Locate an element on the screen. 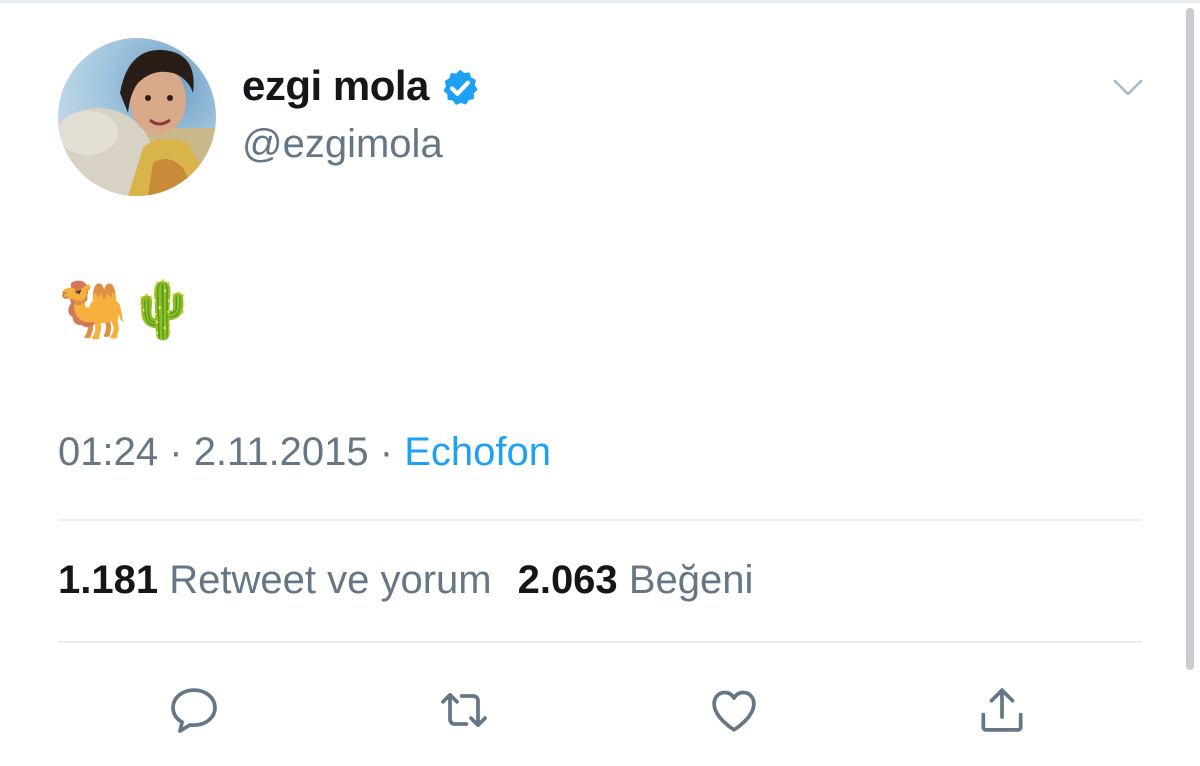 The width and height of the screenshot is (1200, 766). share-button is located at coordinates (1002, 710).